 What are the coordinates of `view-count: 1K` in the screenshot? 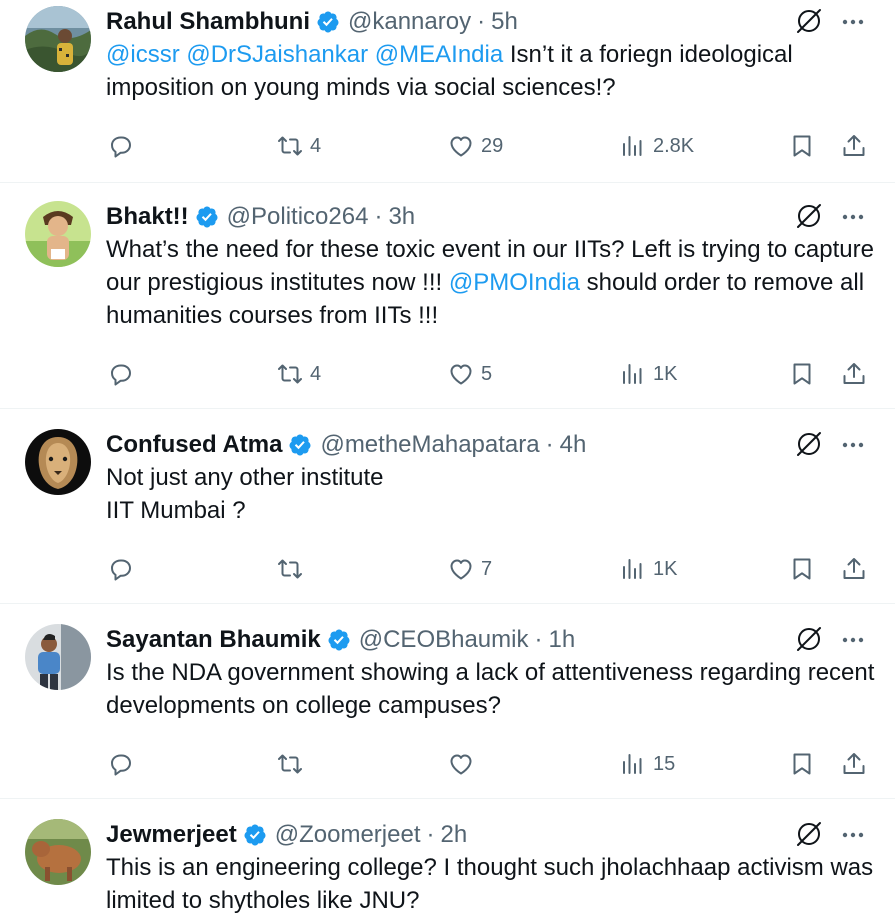 It's located at (665, 373).